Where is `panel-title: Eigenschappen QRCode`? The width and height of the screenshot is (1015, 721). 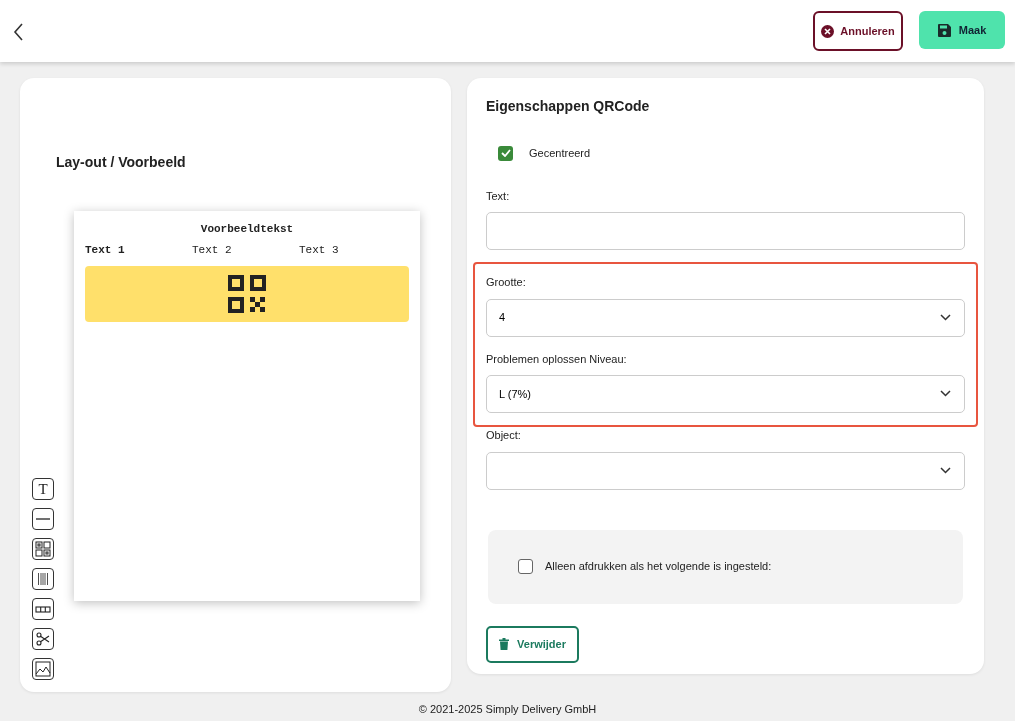
panel-title: Eigenschappen QRCode is located at coordinates (568, 106).